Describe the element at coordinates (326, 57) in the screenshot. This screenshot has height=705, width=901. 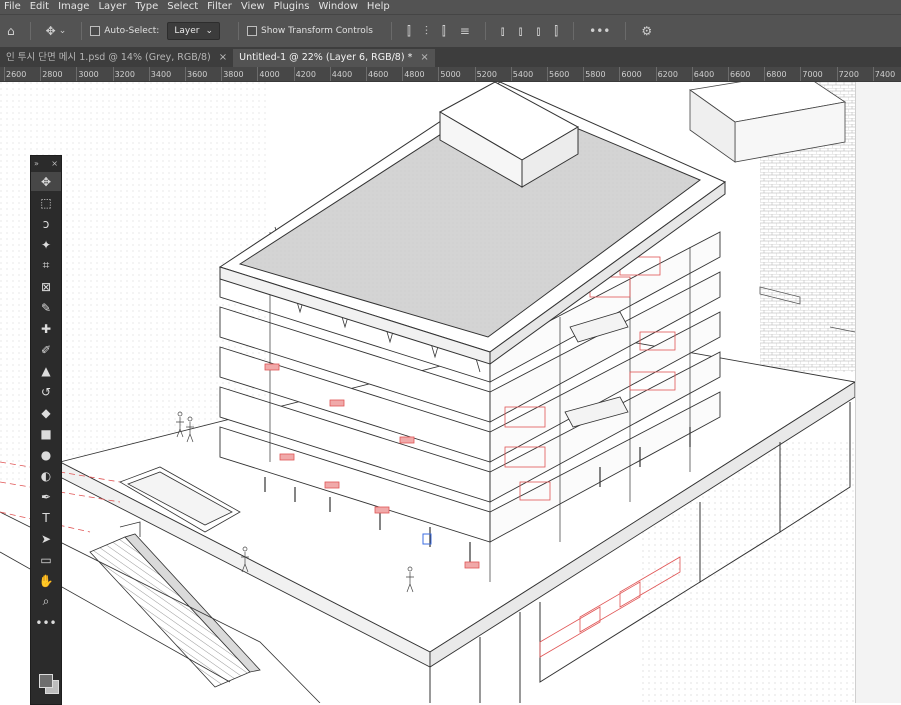
I see `tab-label: Untitled-1 @ 22% (Layer 6, RGB/8) *` at that location.